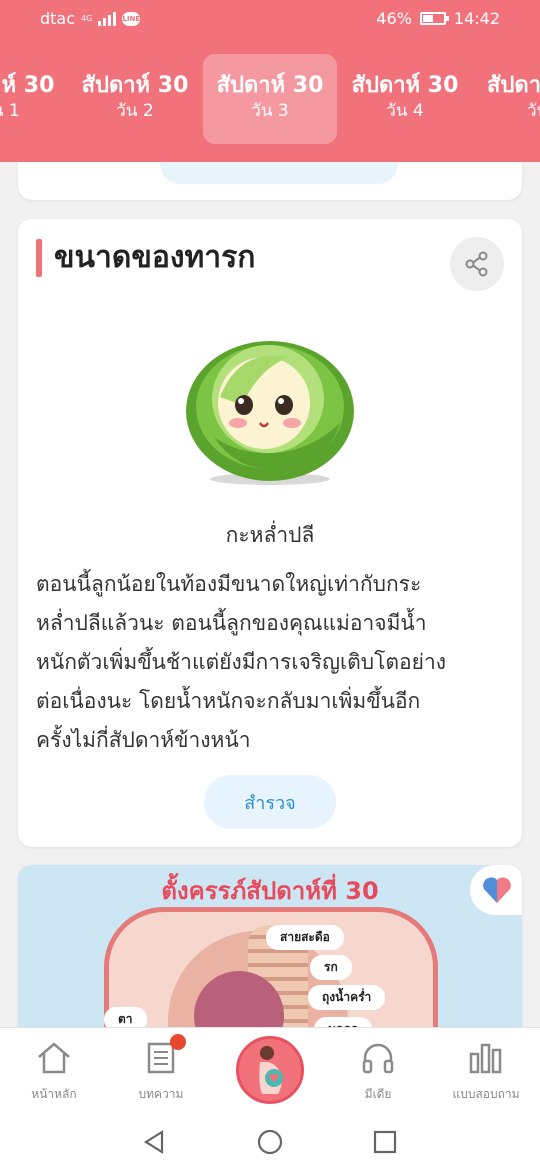 Image resolution: width=540 pixels, height=1170 pixels. I want to click on share-button, so click(477, 264).